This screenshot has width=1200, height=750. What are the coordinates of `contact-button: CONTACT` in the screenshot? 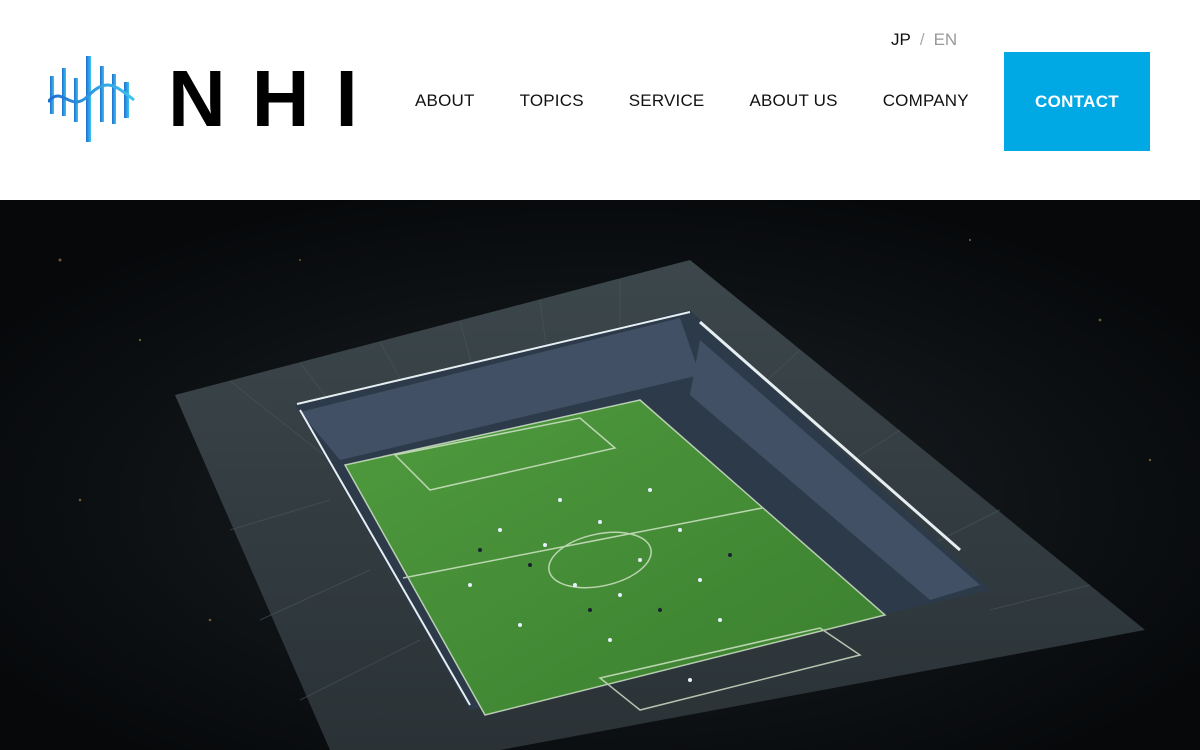 It's located at (1077, 101).